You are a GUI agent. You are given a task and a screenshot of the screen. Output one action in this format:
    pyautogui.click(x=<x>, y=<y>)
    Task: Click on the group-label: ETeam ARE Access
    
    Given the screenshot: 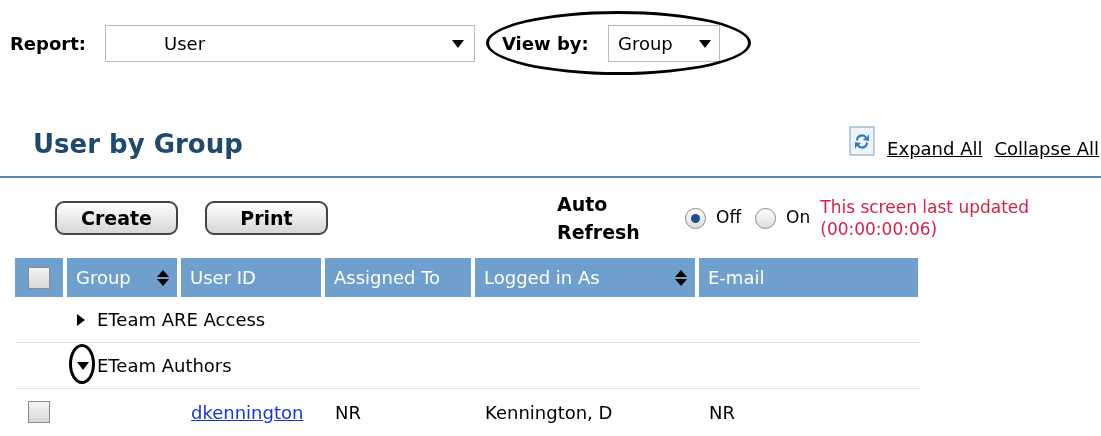 What is the action you would take?
    pyautogui.click(x=181, y=320)
    